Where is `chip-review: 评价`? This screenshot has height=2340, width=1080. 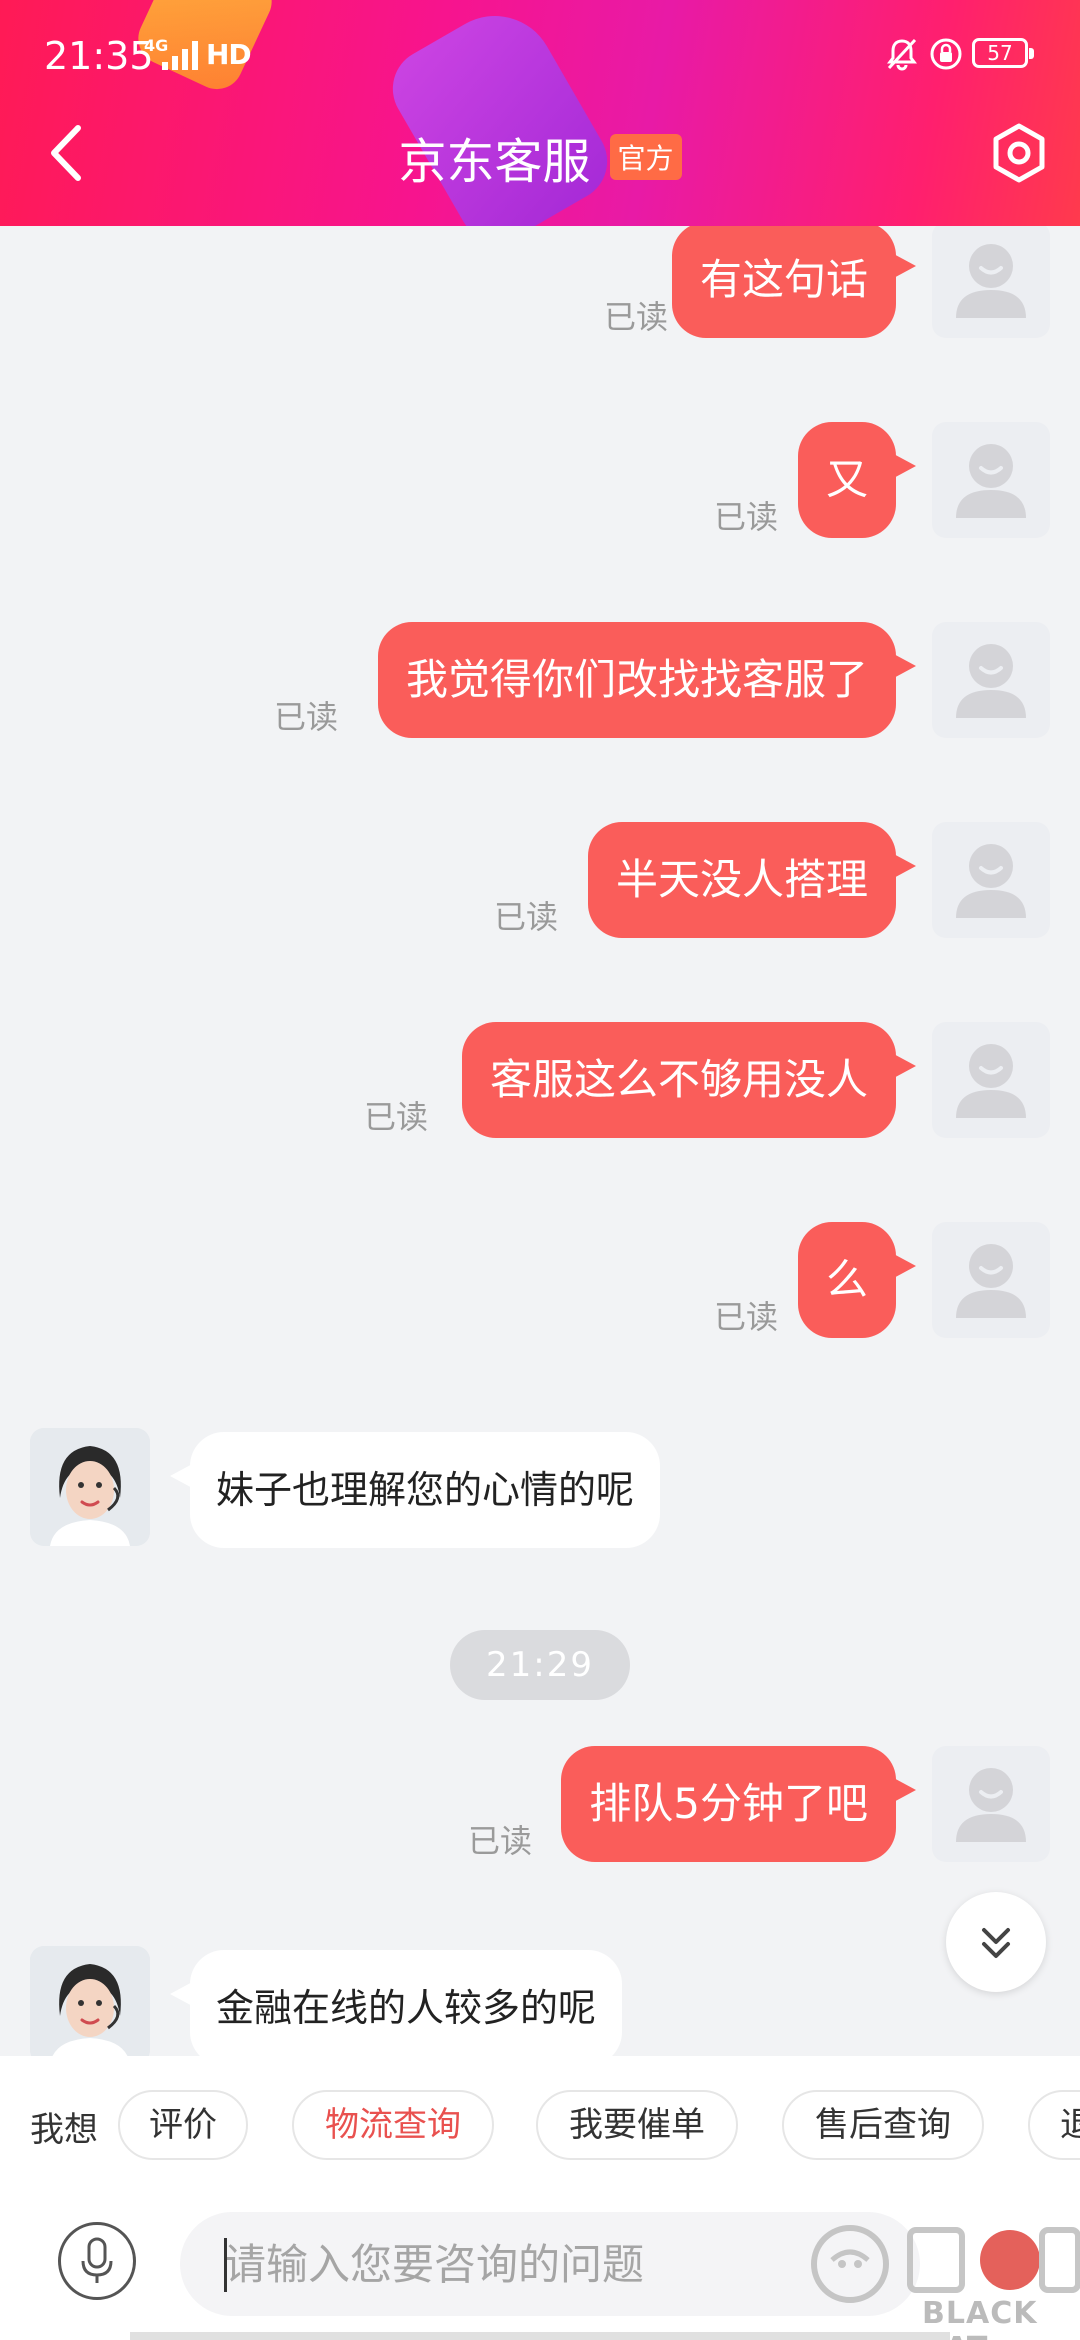 chip-review: 评价 is located at coordinates (183, 2125).